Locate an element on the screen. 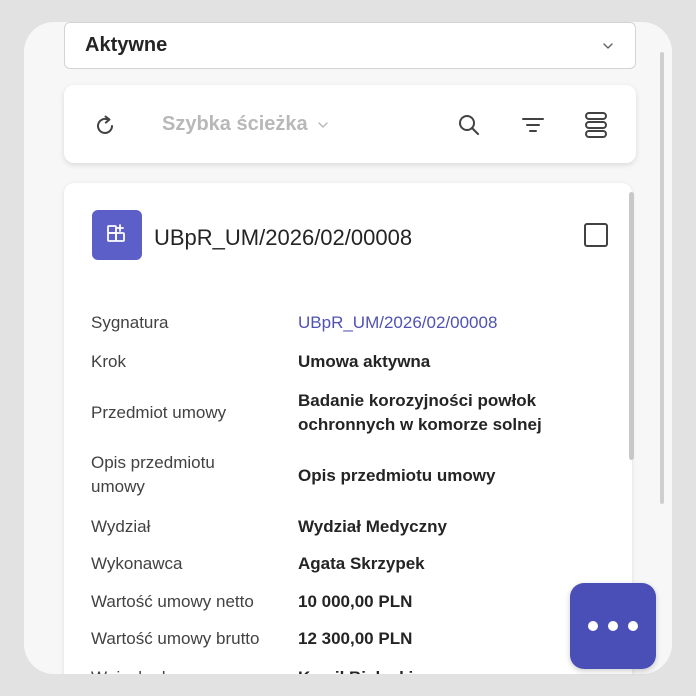 The height and width of the screenshot is (696, 696). status-filter-dropdown: Aktywne is located at coordinates (350, 45).